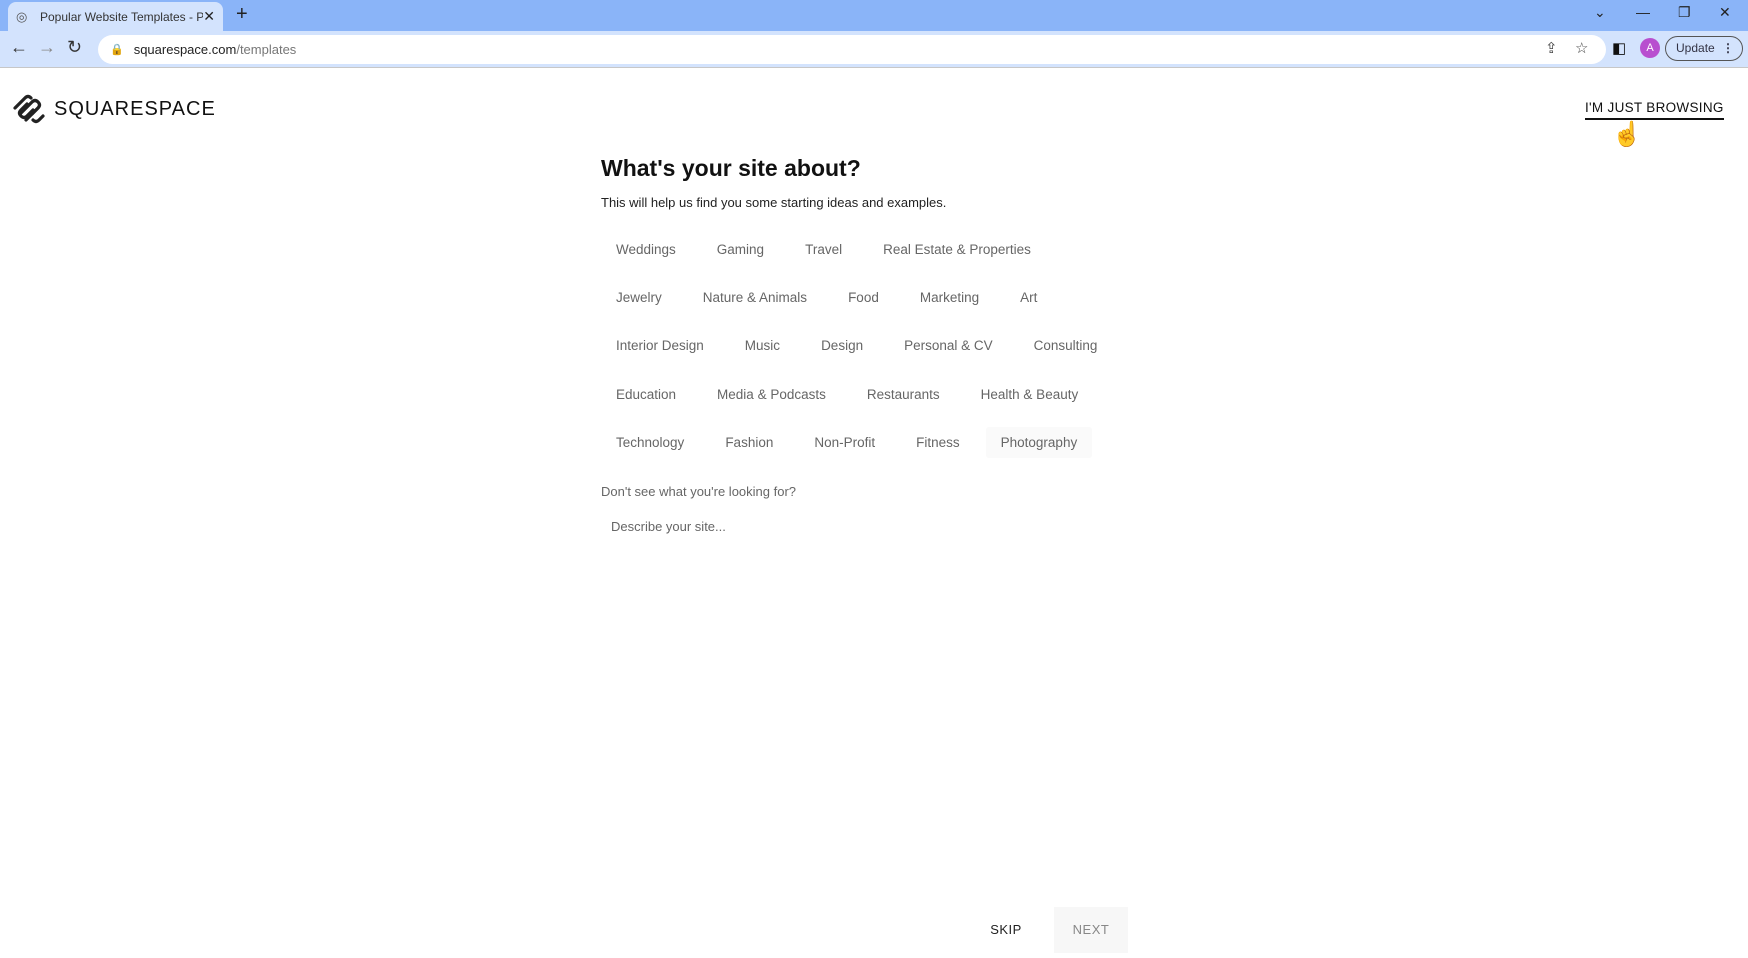 The height and width of the screenshot is (958, 1748). Describe the element at coordinates (242, 14) in the screenshot. I see `new-tab-icon: +` at that location.